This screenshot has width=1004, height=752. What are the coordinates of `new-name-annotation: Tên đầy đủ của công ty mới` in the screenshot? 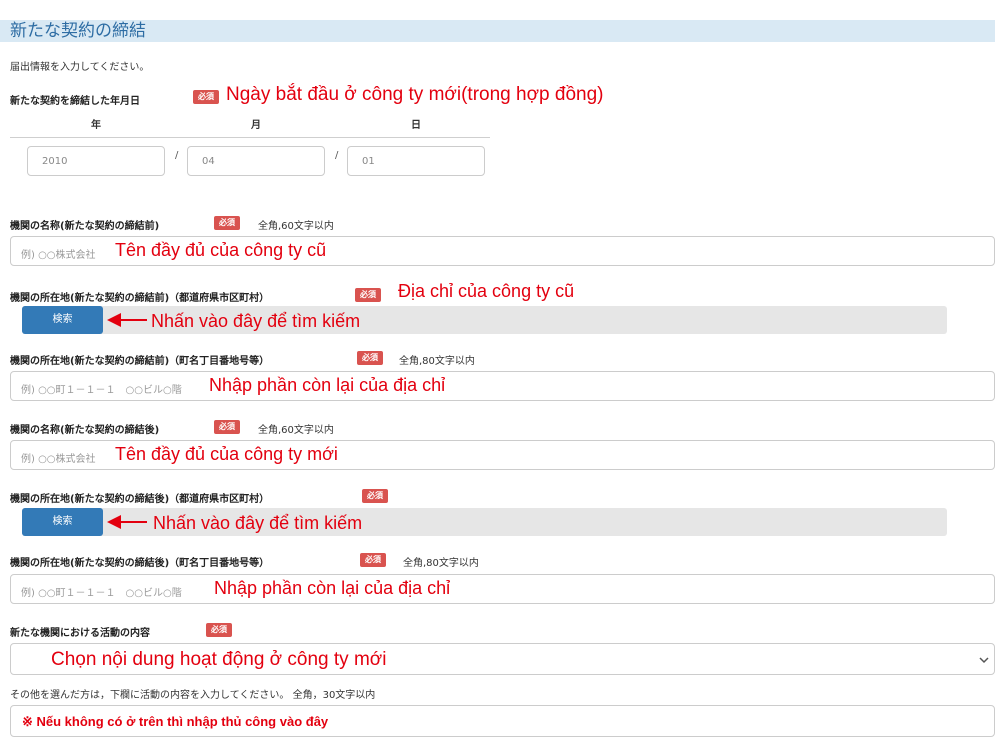 It's located at (226, 454).